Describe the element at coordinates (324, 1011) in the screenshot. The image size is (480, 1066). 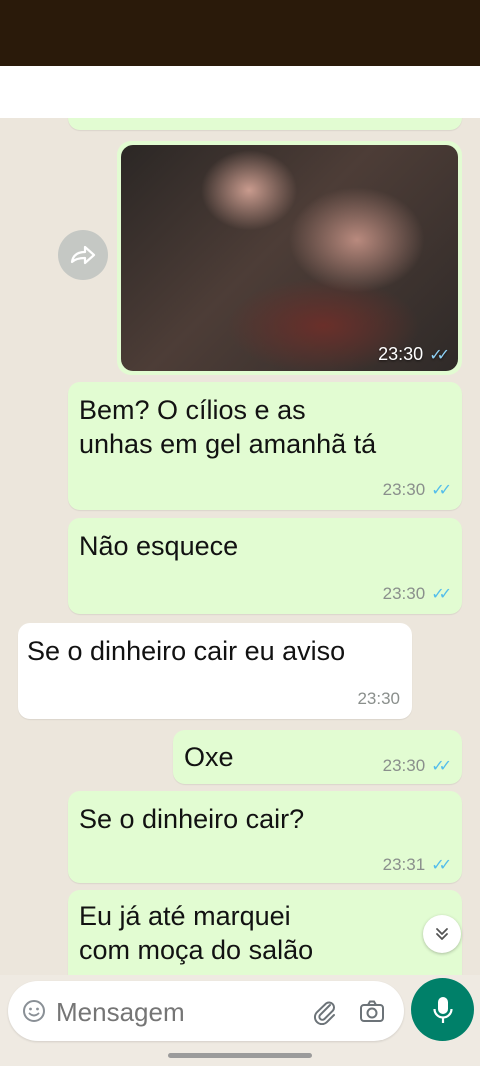
I see `paperclip-icon` at that location.